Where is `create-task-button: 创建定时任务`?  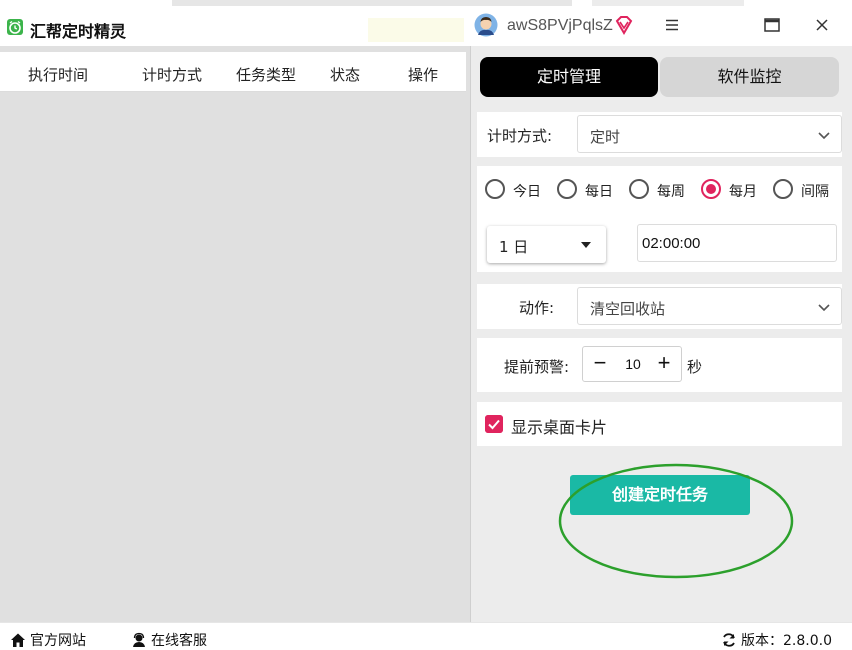
create-task-button: 创建定时任务 is located at coordinates (660, 495).